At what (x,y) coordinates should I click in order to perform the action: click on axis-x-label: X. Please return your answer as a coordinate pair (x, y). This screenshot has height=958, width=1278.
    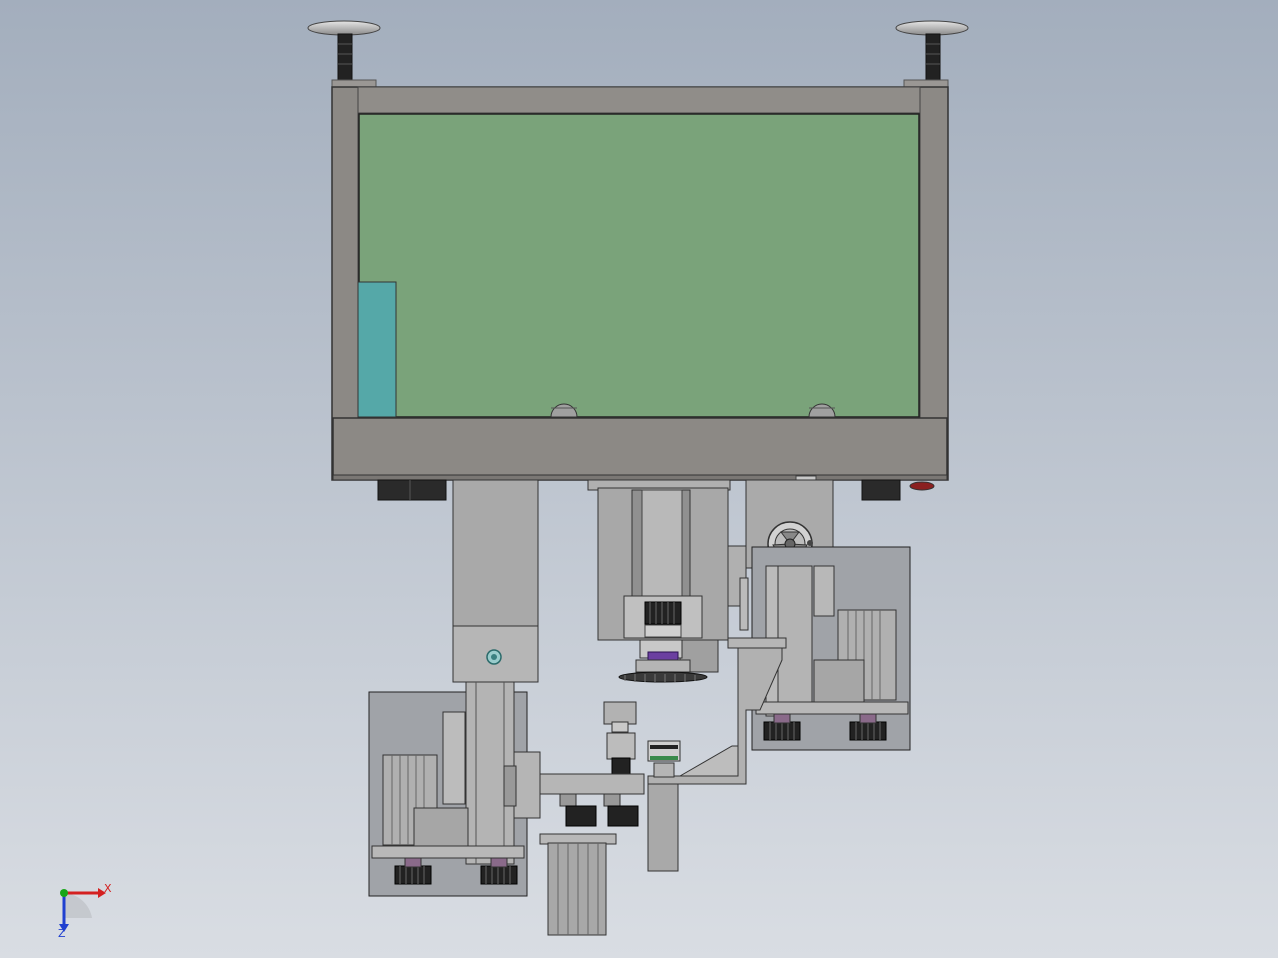
    Looking at the image, I should click on (108, 888).